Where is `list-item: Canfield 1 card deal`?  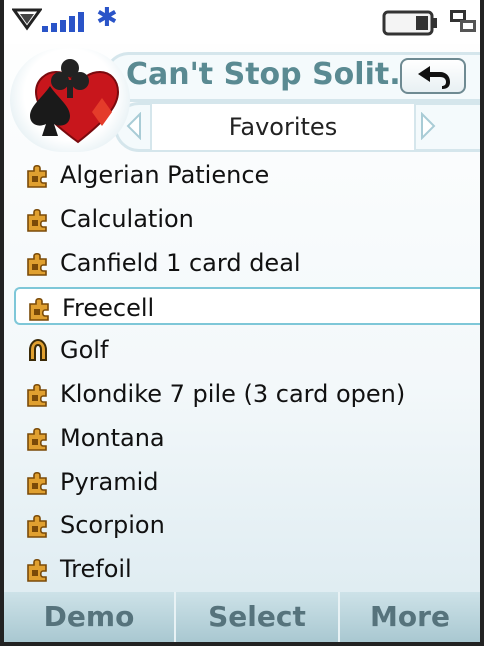 list-item: Canfield 1 card deal is located at coordinates (247, 263).